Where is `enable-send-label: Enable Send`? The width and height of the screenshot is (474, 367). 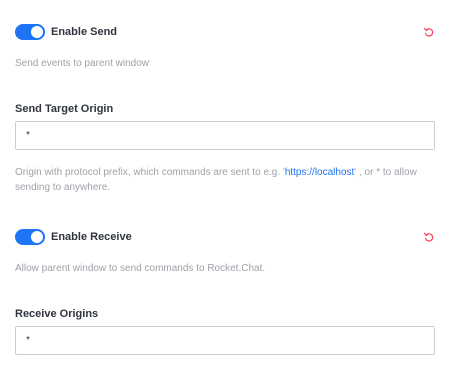 enable-send-label: Enable Send is located at coordinates (84, 32).